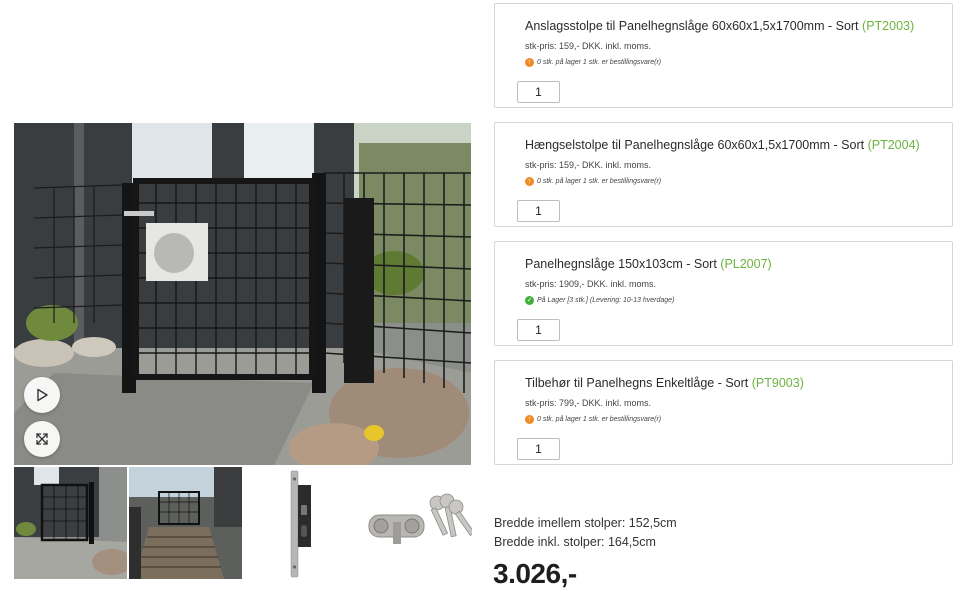  Describe the element at coordinates (415, 523) in the screenshot. I see `thumbnail-cylinder-keys` at that location.